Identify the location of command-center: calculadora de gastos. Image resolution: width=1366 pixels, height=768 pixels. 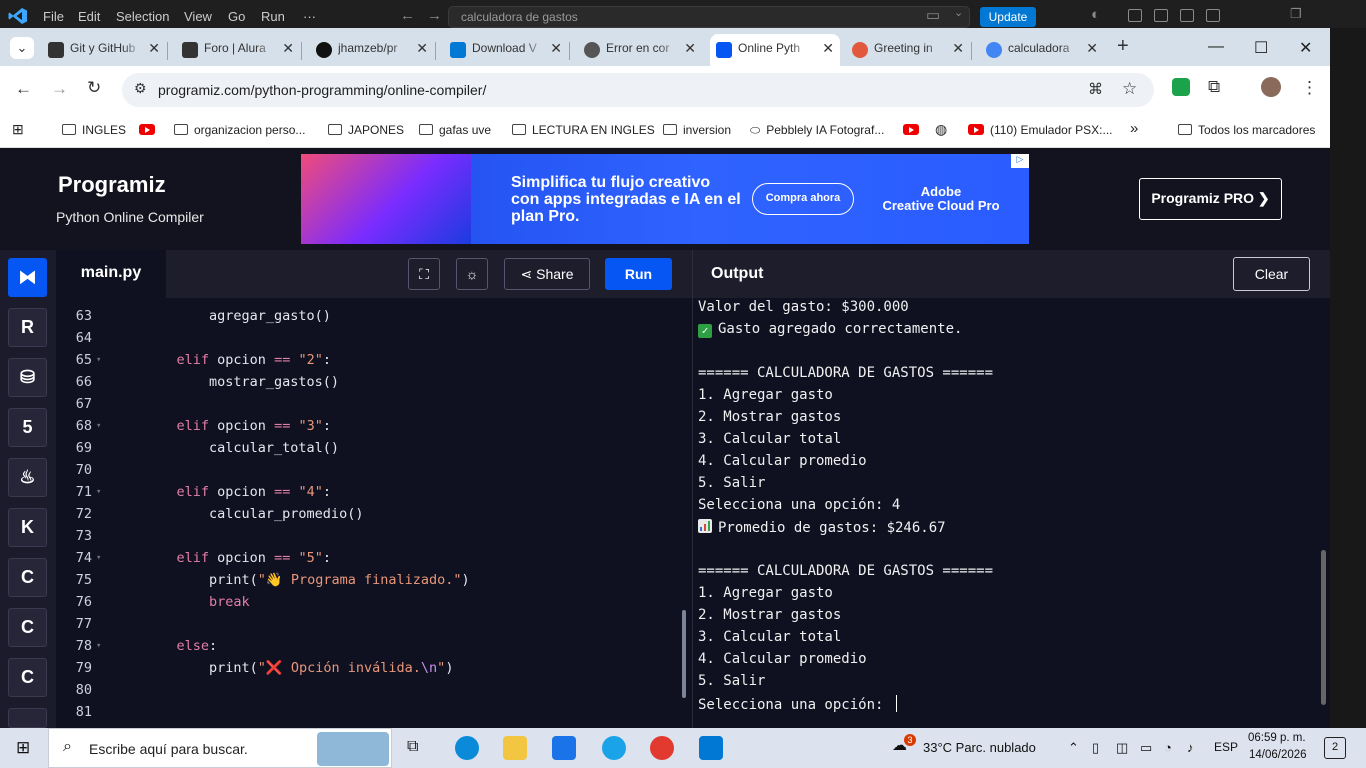
(709, 17).